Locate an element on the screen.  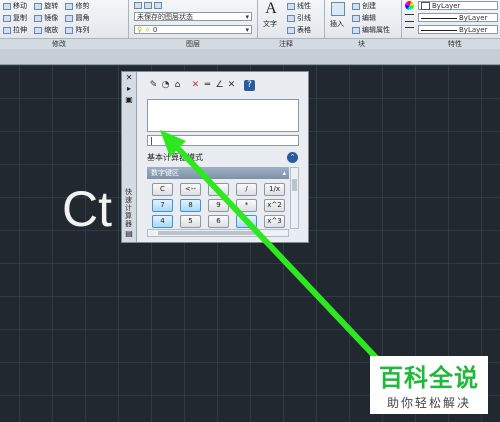
watermark-subtitle: 助你轻松解决 is located at coordinates (428, 403).